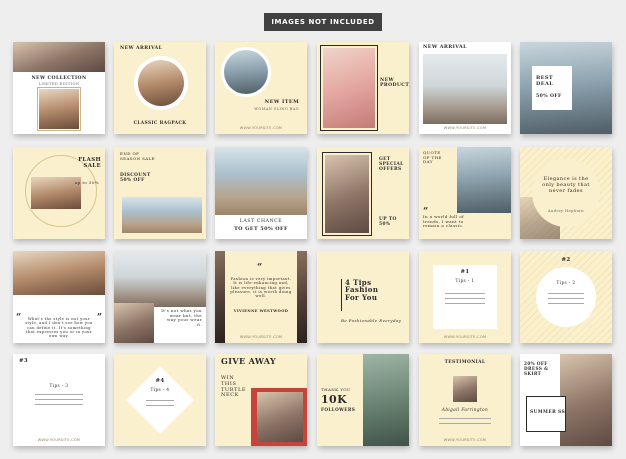 The image size is (626, 459). Describe the element at coordinates (160, 123) in the screenshot. I see `post-caption: CLASSIC BAGPACK` at that location.